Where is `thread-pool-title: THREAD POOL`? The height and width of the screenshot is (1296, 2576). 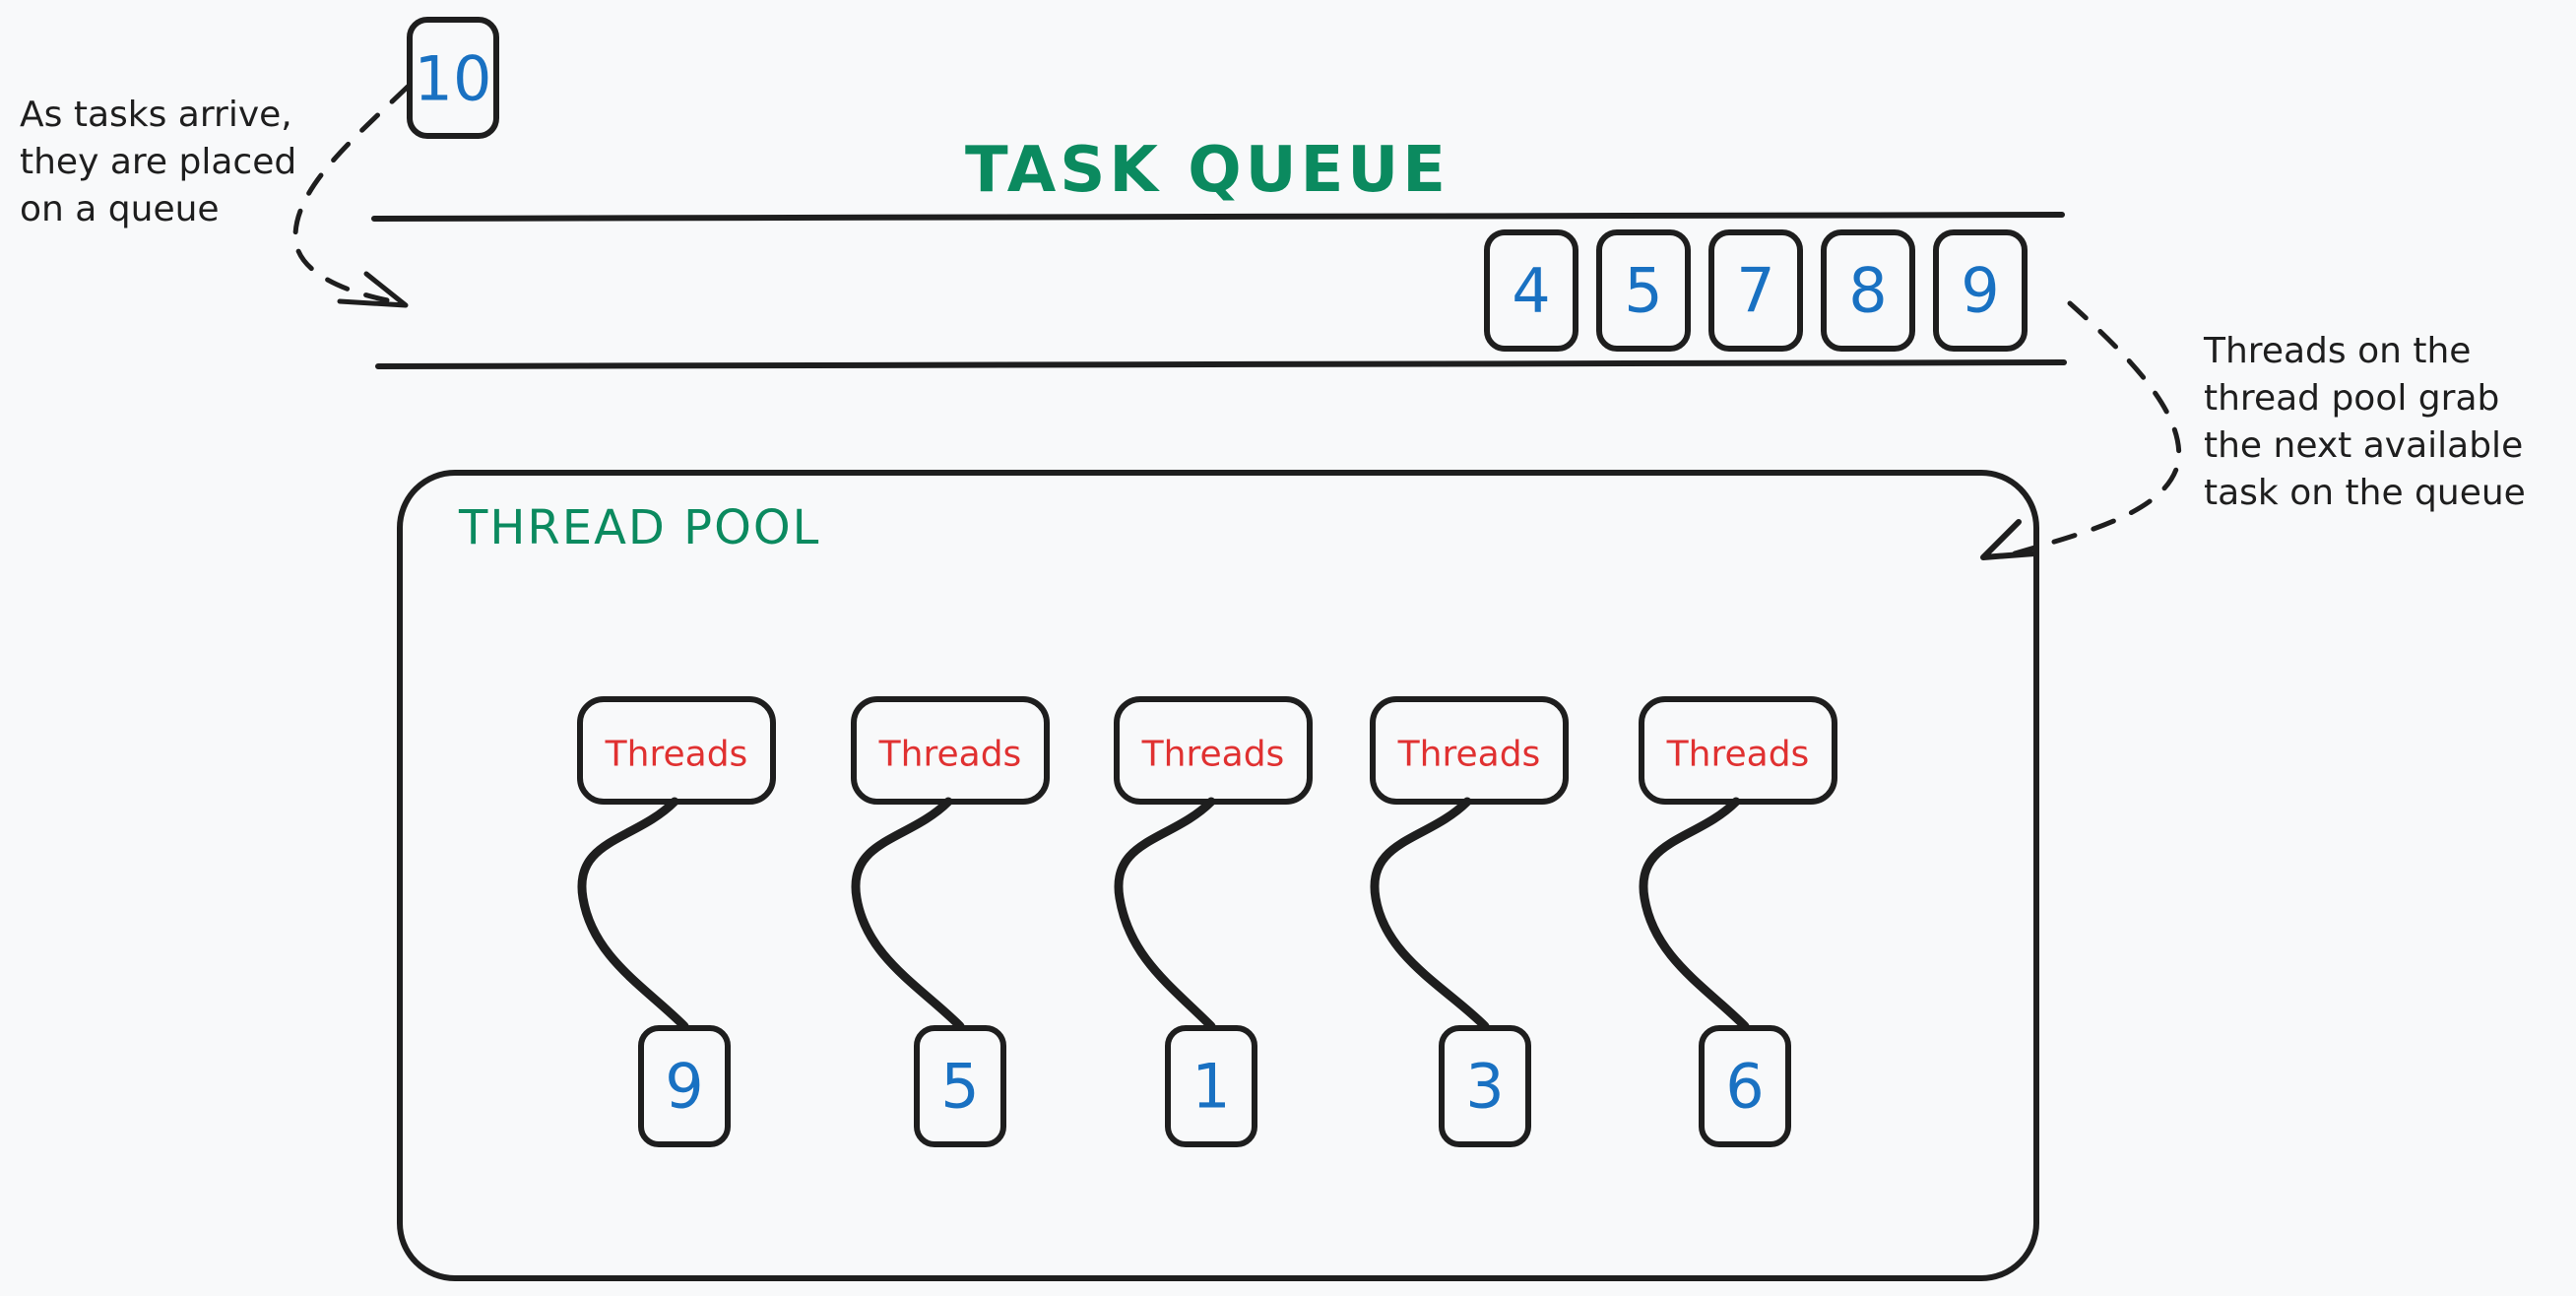
thread-pool-title: THREAD POOL is located at coordinates (639, 527).